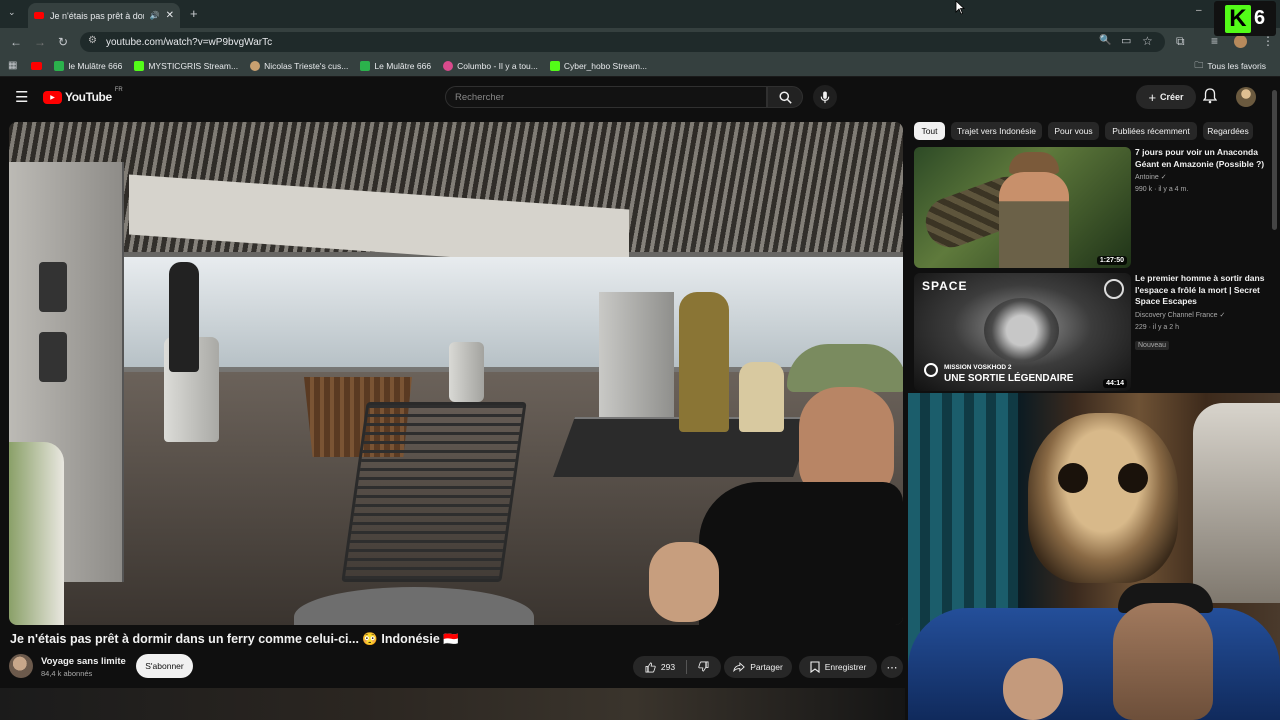 The width and height of the screenshot is (1280, 720). I want to click on apps-grid-icon: ▦, so click(12, 65).